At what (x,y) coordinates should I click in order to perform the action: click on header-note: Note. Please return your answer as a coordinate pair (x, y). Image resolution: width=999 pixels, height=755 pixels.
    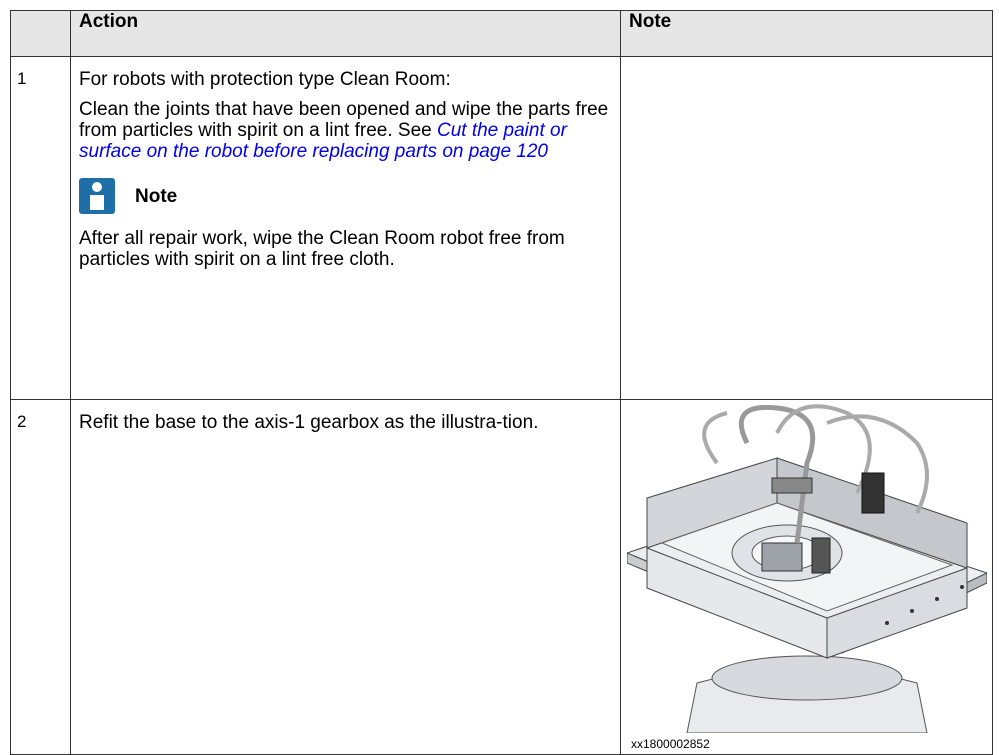
    Looking at the image, I should click on (806, 33).